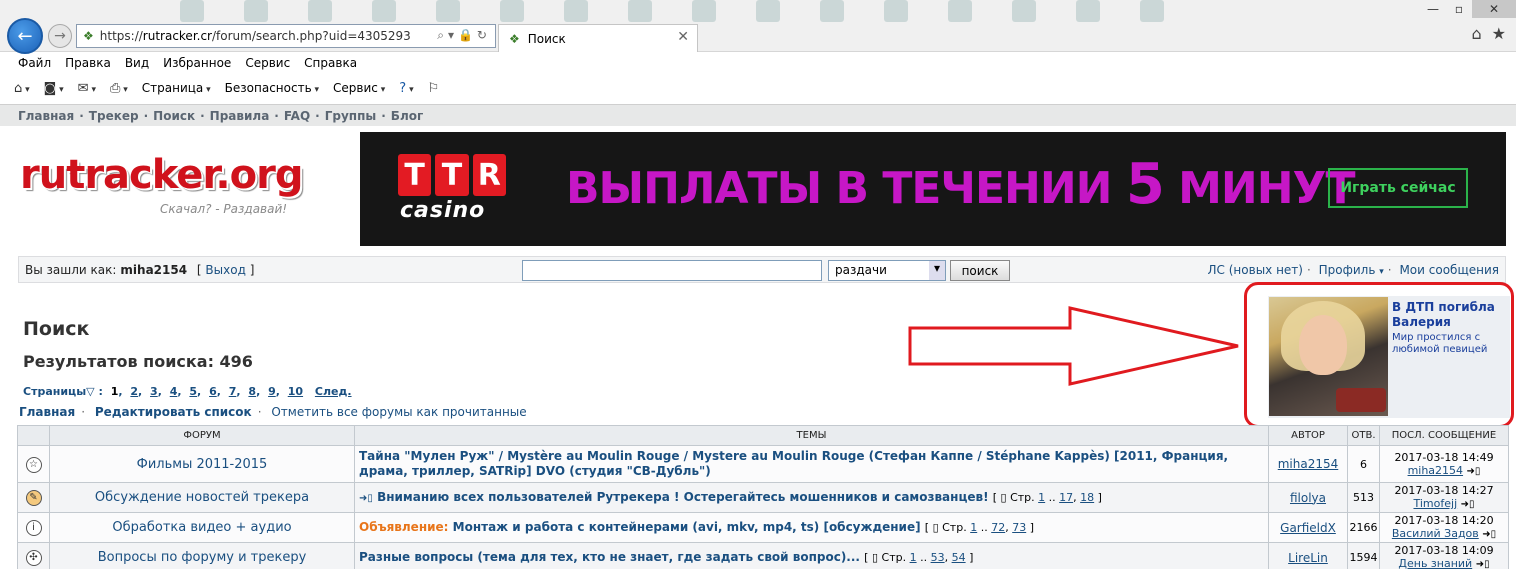 The image size is (1516, 569). Describe the element at coordinates (330, 63) in the screenshot. I see `menu-help: Справка` at that location.